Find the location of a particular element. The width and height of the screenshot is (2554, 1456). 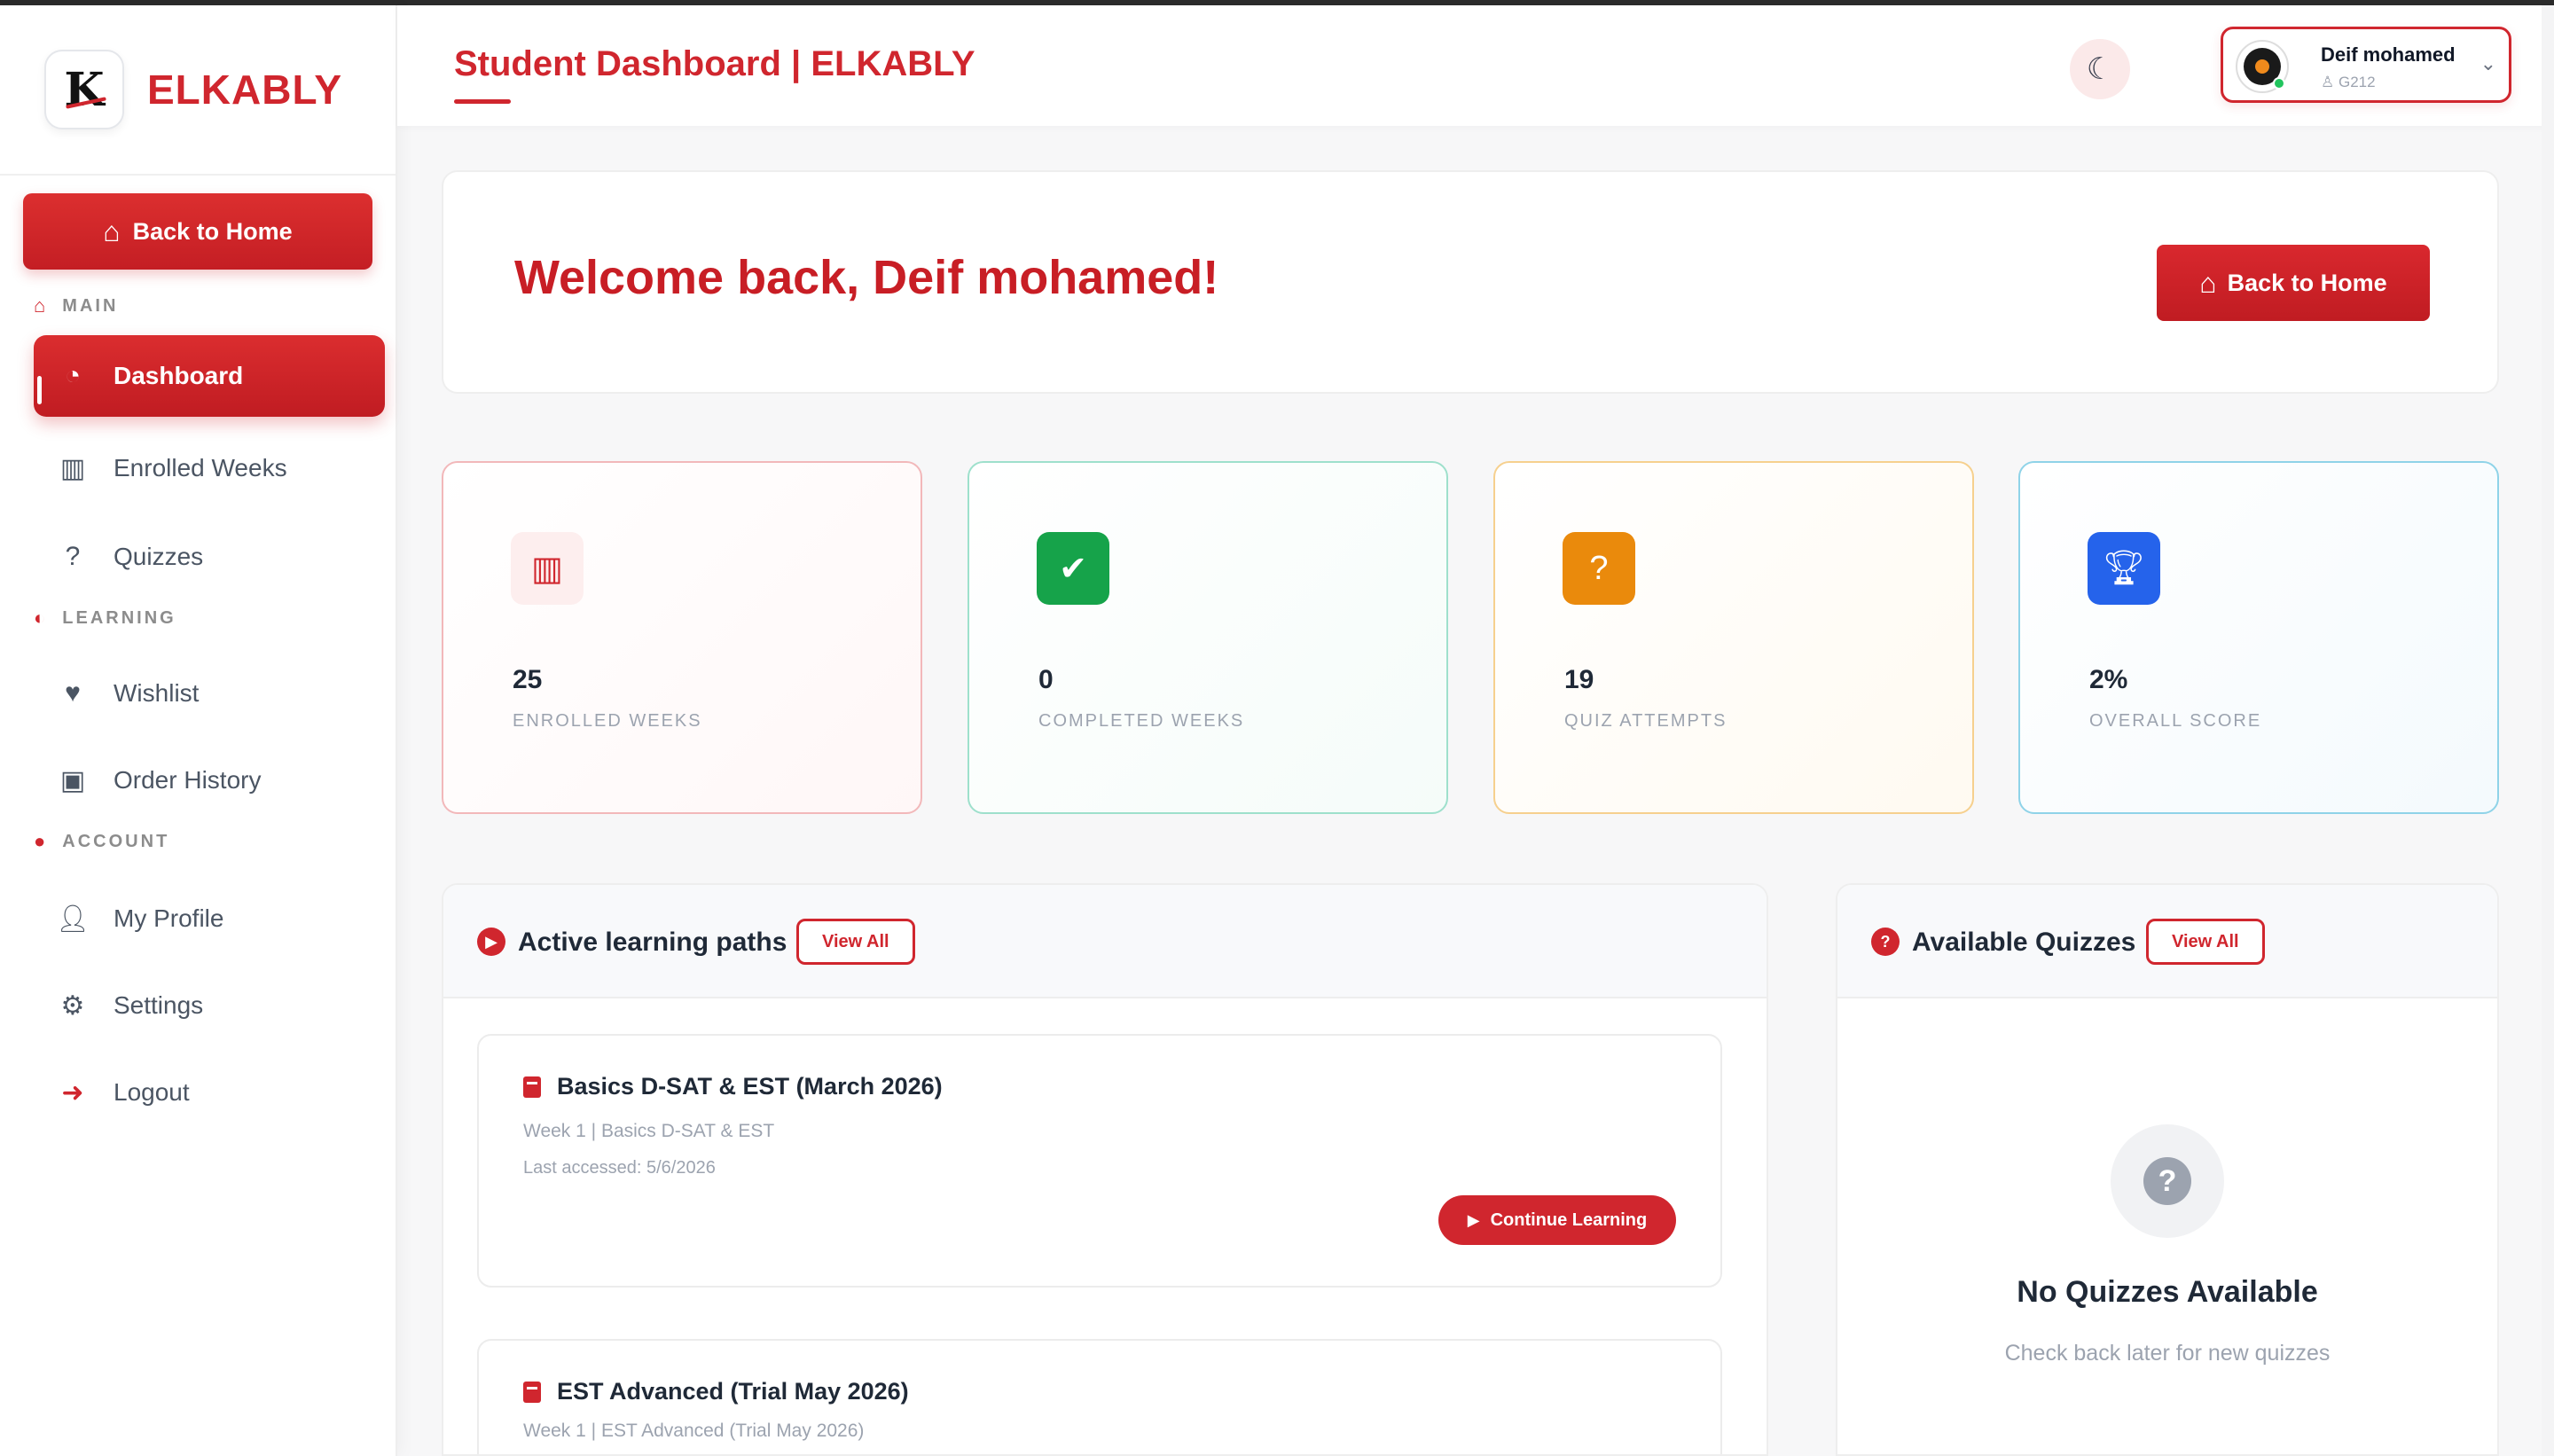

play-circle-icon: ▶ is located at coordinates (491, 942).